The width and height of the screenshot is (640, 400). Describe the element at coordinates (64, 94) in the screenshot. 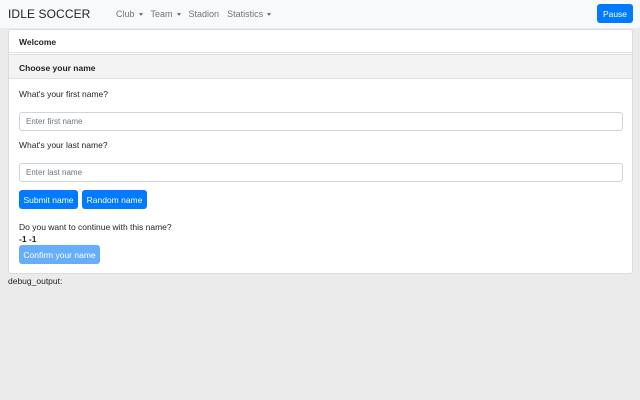

I see `first-name-question: What's your first name?` at that location.